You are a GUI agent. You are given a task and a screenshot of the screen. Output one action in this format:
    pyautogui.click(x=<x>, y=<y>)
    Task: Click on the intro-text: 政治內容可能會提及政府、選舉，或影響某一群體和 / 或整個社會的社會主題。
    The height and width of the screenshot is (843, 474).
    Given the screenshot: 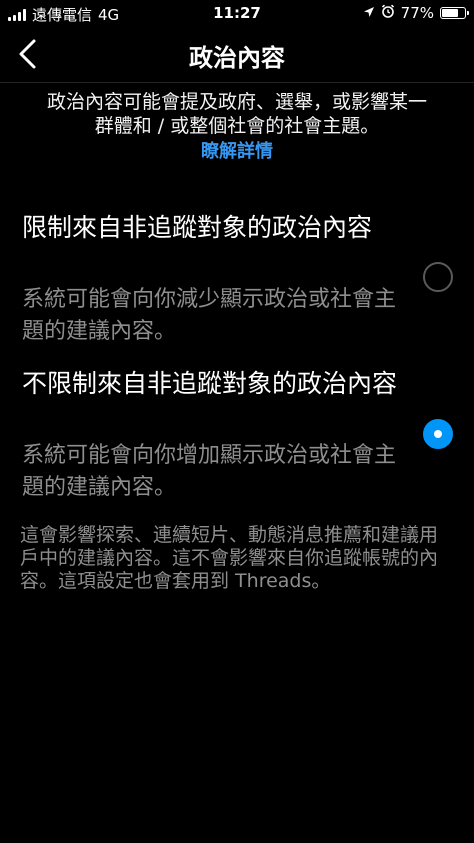 What is the action you would take?
    pyautogui.click(x=236, y=114)
    